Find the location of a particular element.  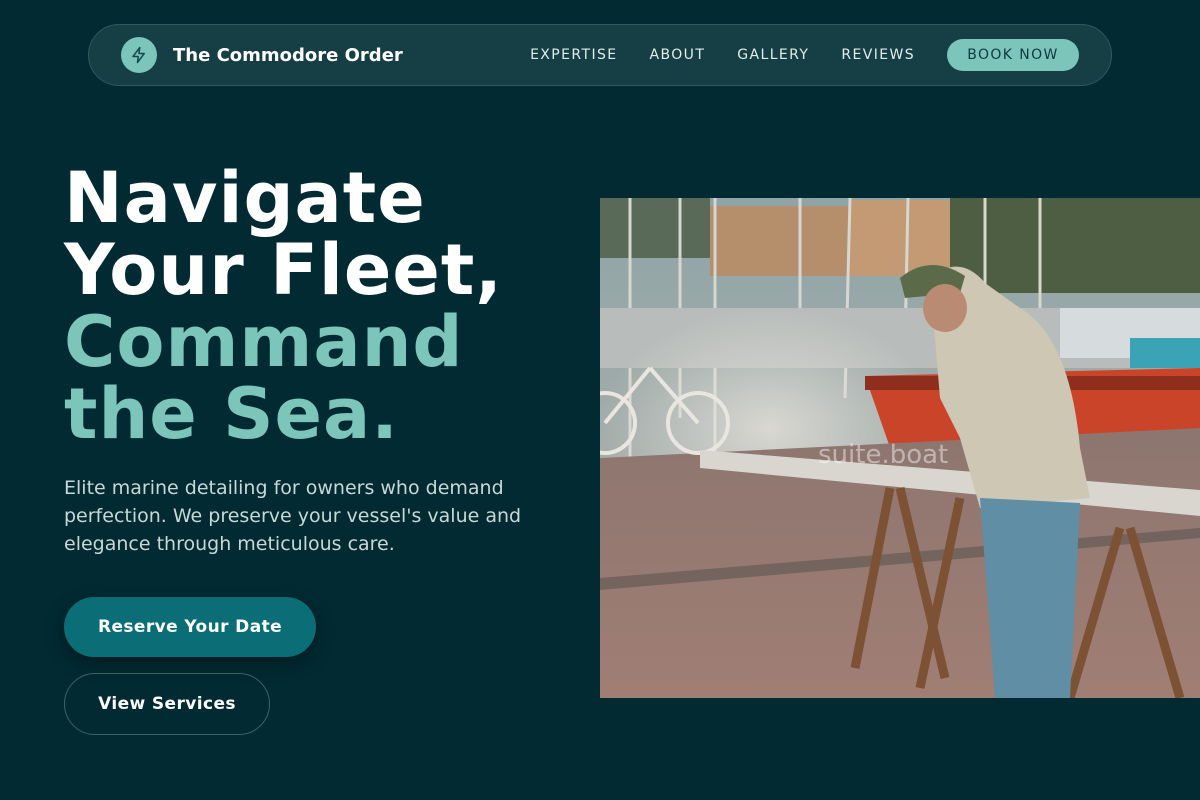

image-watermark: suite.boat is located at coordinates (883, 455).